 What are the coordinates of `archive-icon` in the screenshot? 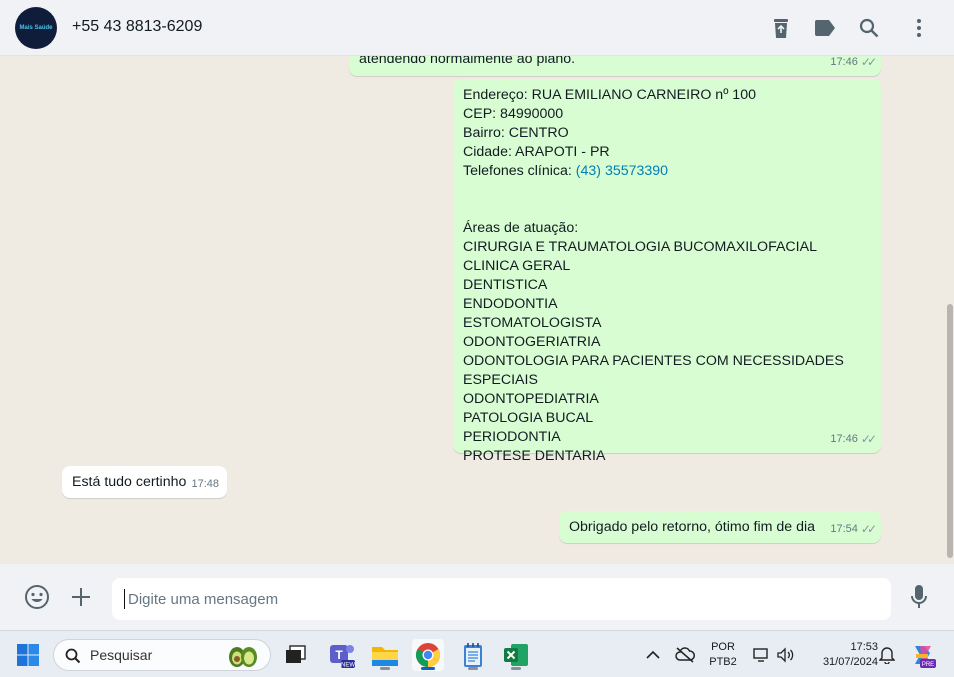 It's located at (781, 28).